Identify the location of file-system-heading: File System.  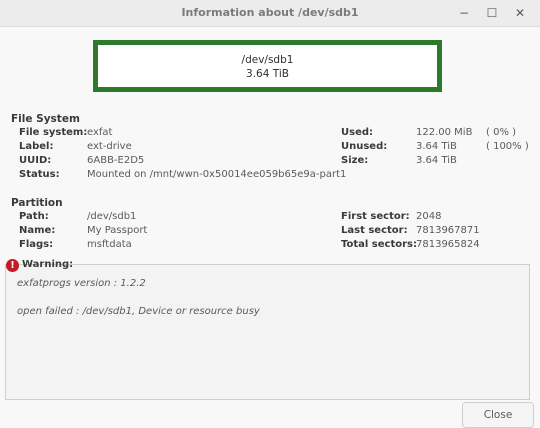
(45, 119).